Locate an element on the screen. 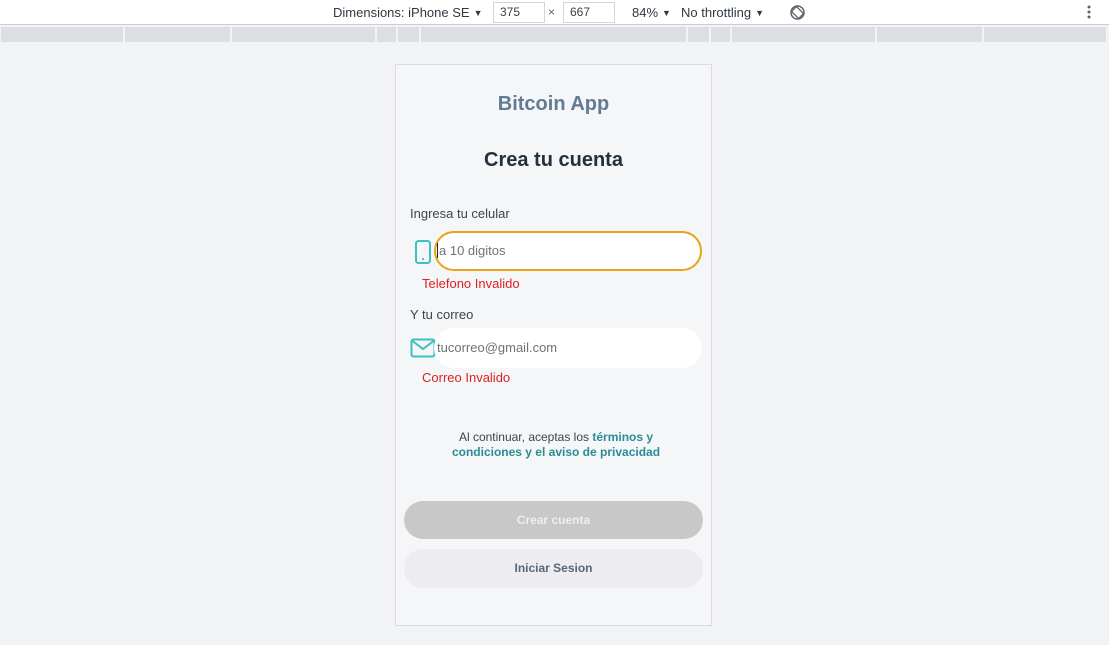 Image resolution: width=1109 pixels, height=645 pixels. email-input: tucorreo@gmail.com is located at coordinates (568, 348).